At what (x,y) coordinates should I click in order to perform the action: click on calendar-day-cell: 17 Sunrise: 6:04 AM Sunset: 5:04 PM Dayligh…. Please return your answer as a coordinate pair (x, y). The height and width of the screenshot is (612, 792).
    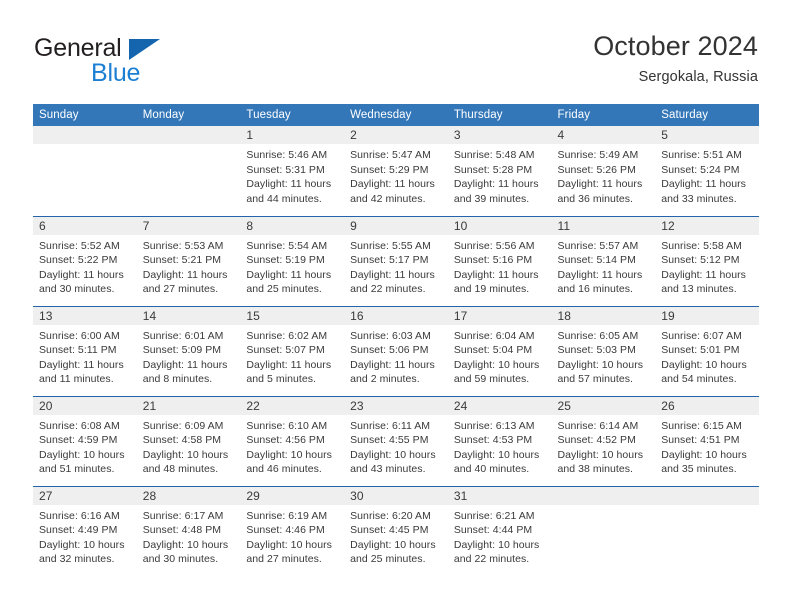
    Looking at the image, I should click on (499, 350).